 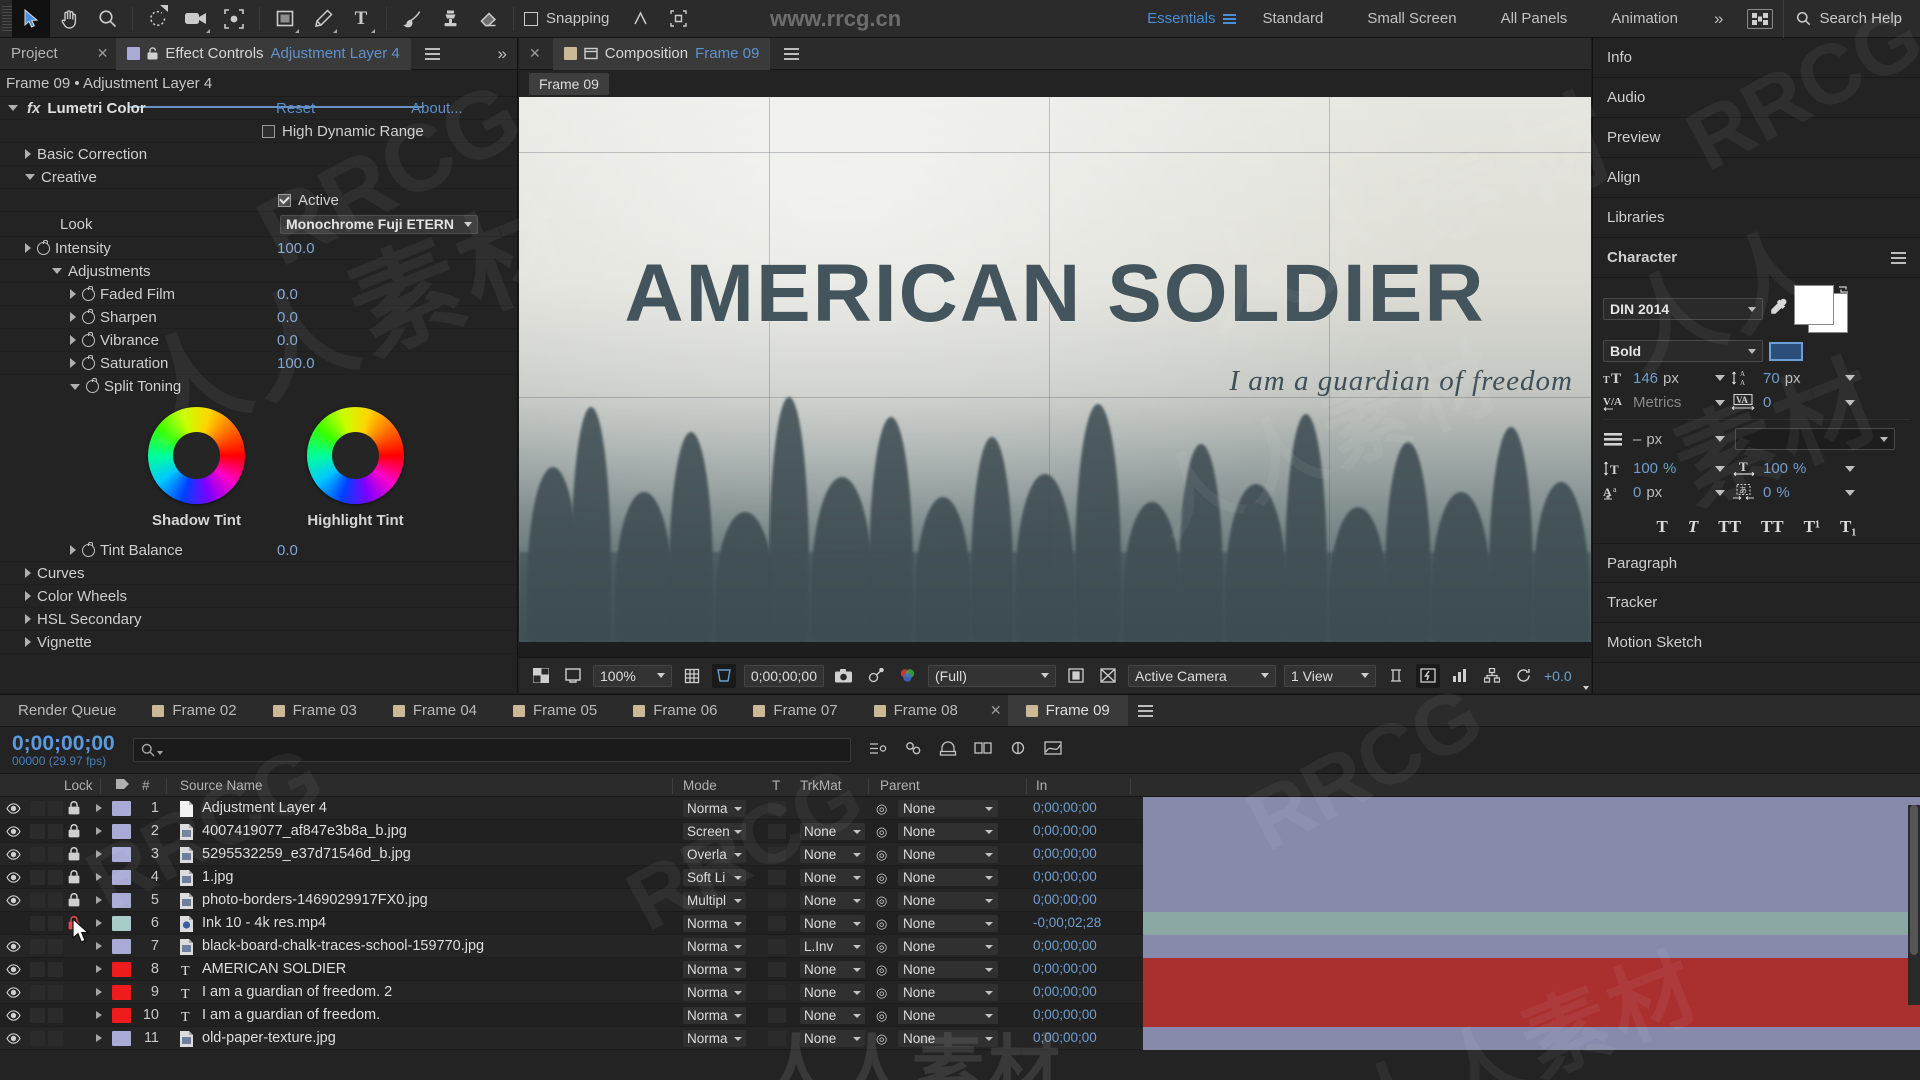 I want to click on frame-09-close-icon: ✕, so click(x=996, y=710).